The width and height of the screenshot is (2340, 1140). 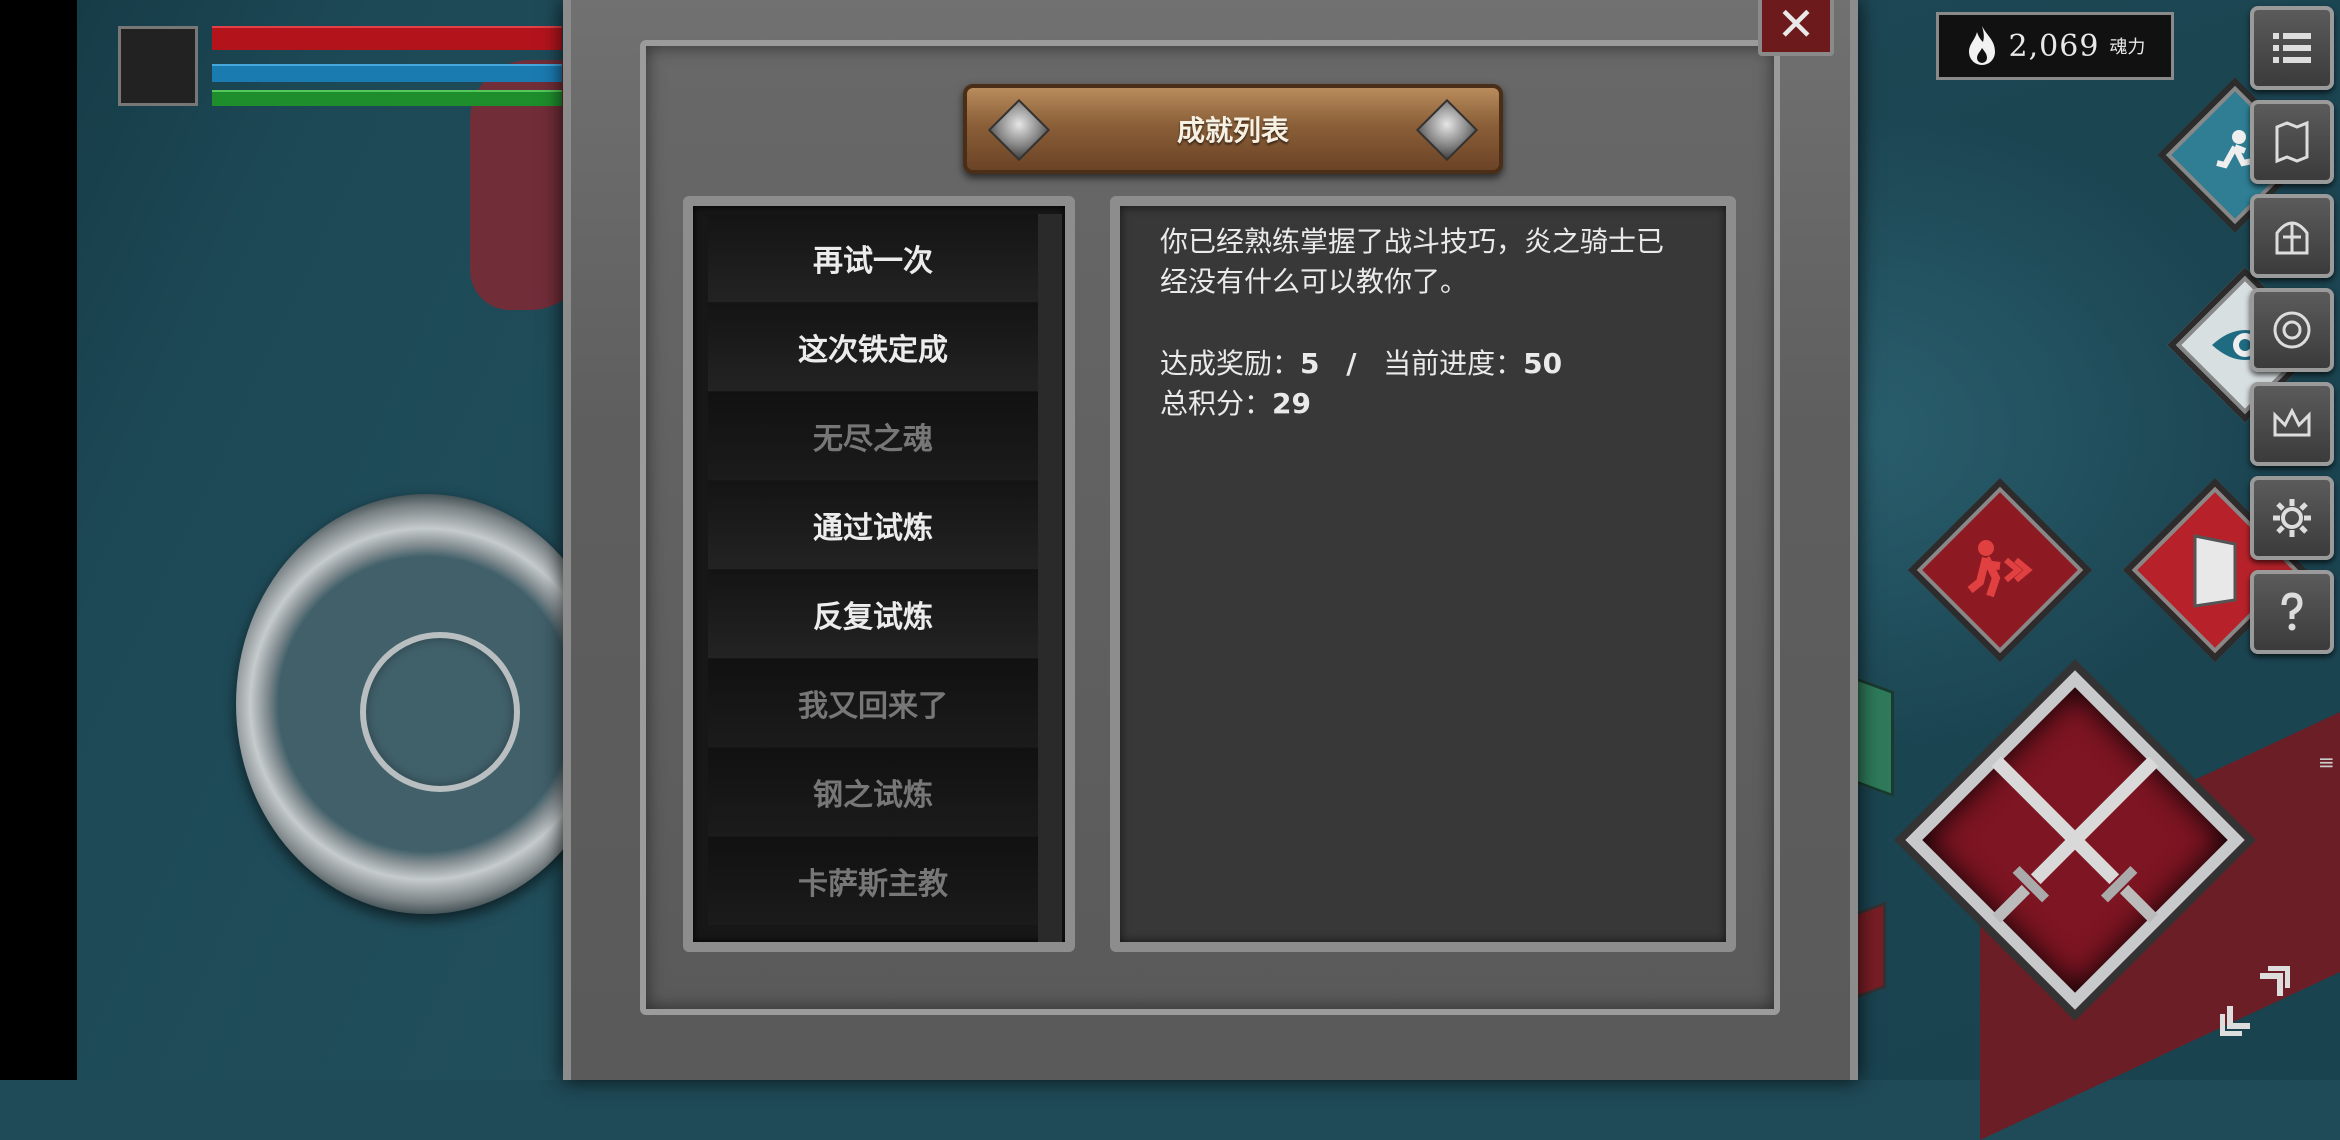 What do you see at coordinates (873, 614) in the screenshot?
I see `achievement-item: 反复试炼` at bounding box center [873, 614].